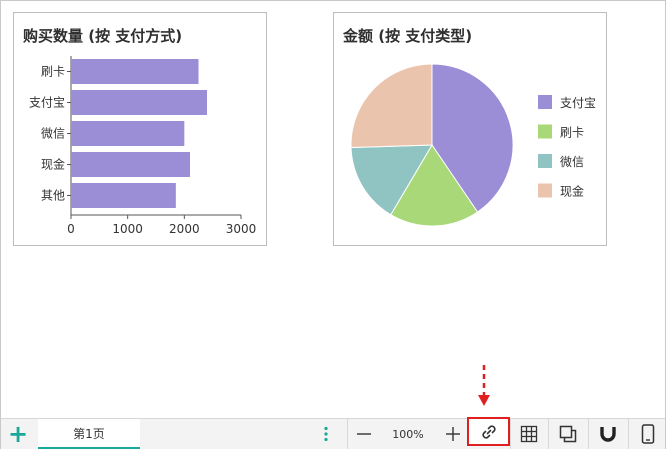 The image size is (666, 449). What do you see at coordinates (391, 106) in the screenshot?
I see `pie-slice` at bounding box center [391, 106].